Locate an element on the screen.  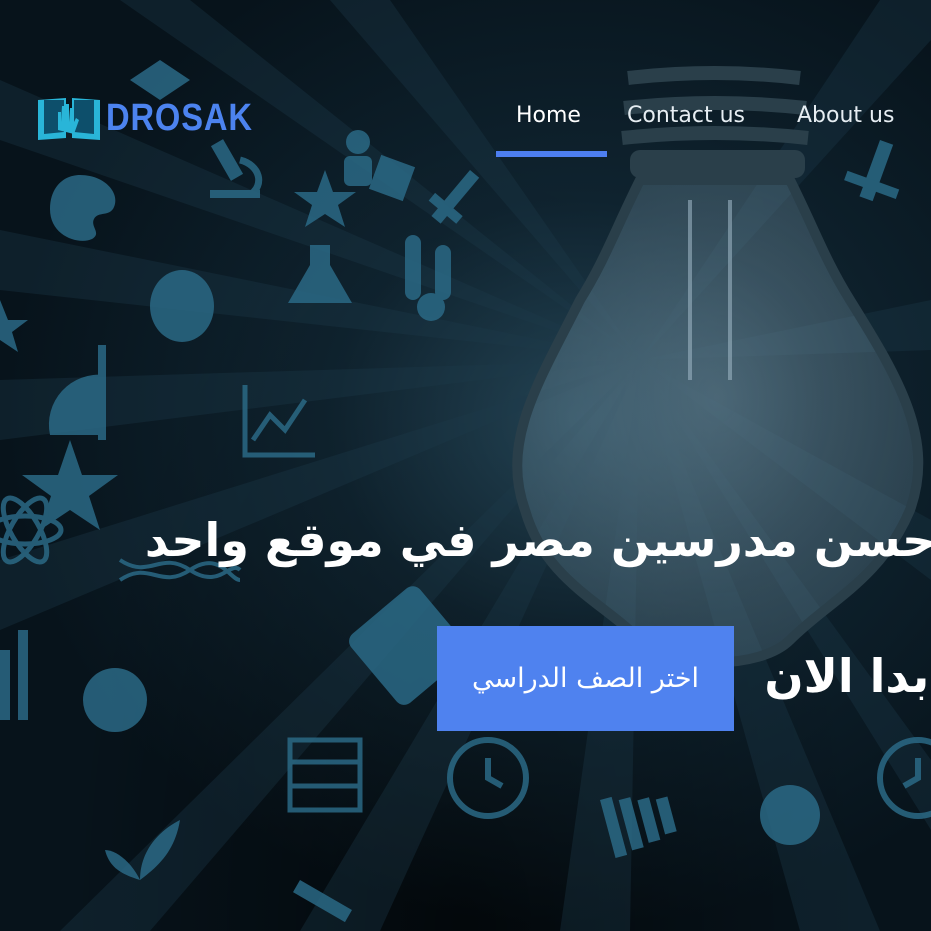
choose-grade-button: اختر الصف الدراسي is located at coordinates (585, 678).